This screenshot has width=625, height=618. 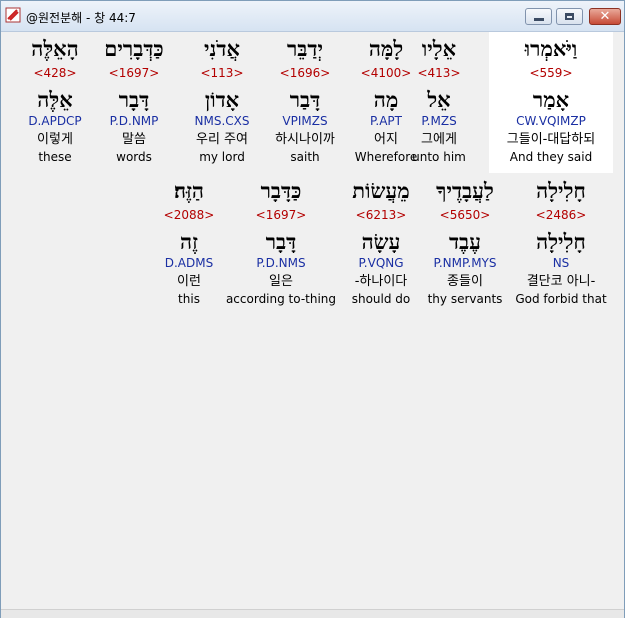 What do you see at coordinates (55, 157) in the screenshot?
I see `english-gloss: these` at bounding box center [55, 157].